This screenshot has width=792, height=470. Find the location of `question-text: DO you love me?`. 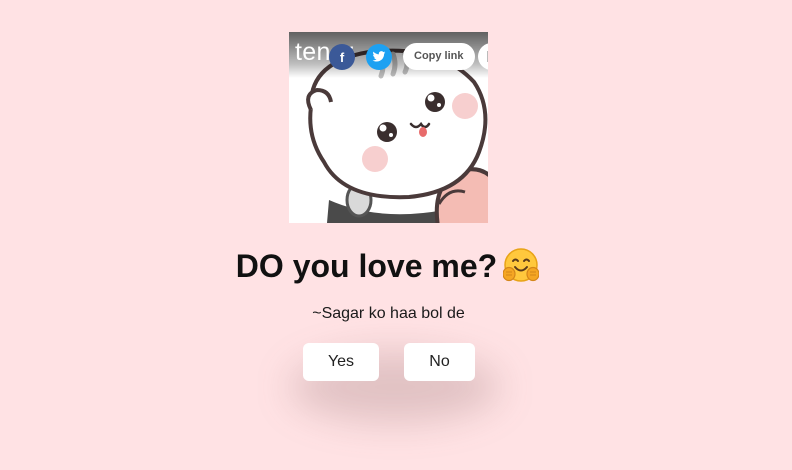

question-text: DO you love me? is located at coordinates (366, 266).